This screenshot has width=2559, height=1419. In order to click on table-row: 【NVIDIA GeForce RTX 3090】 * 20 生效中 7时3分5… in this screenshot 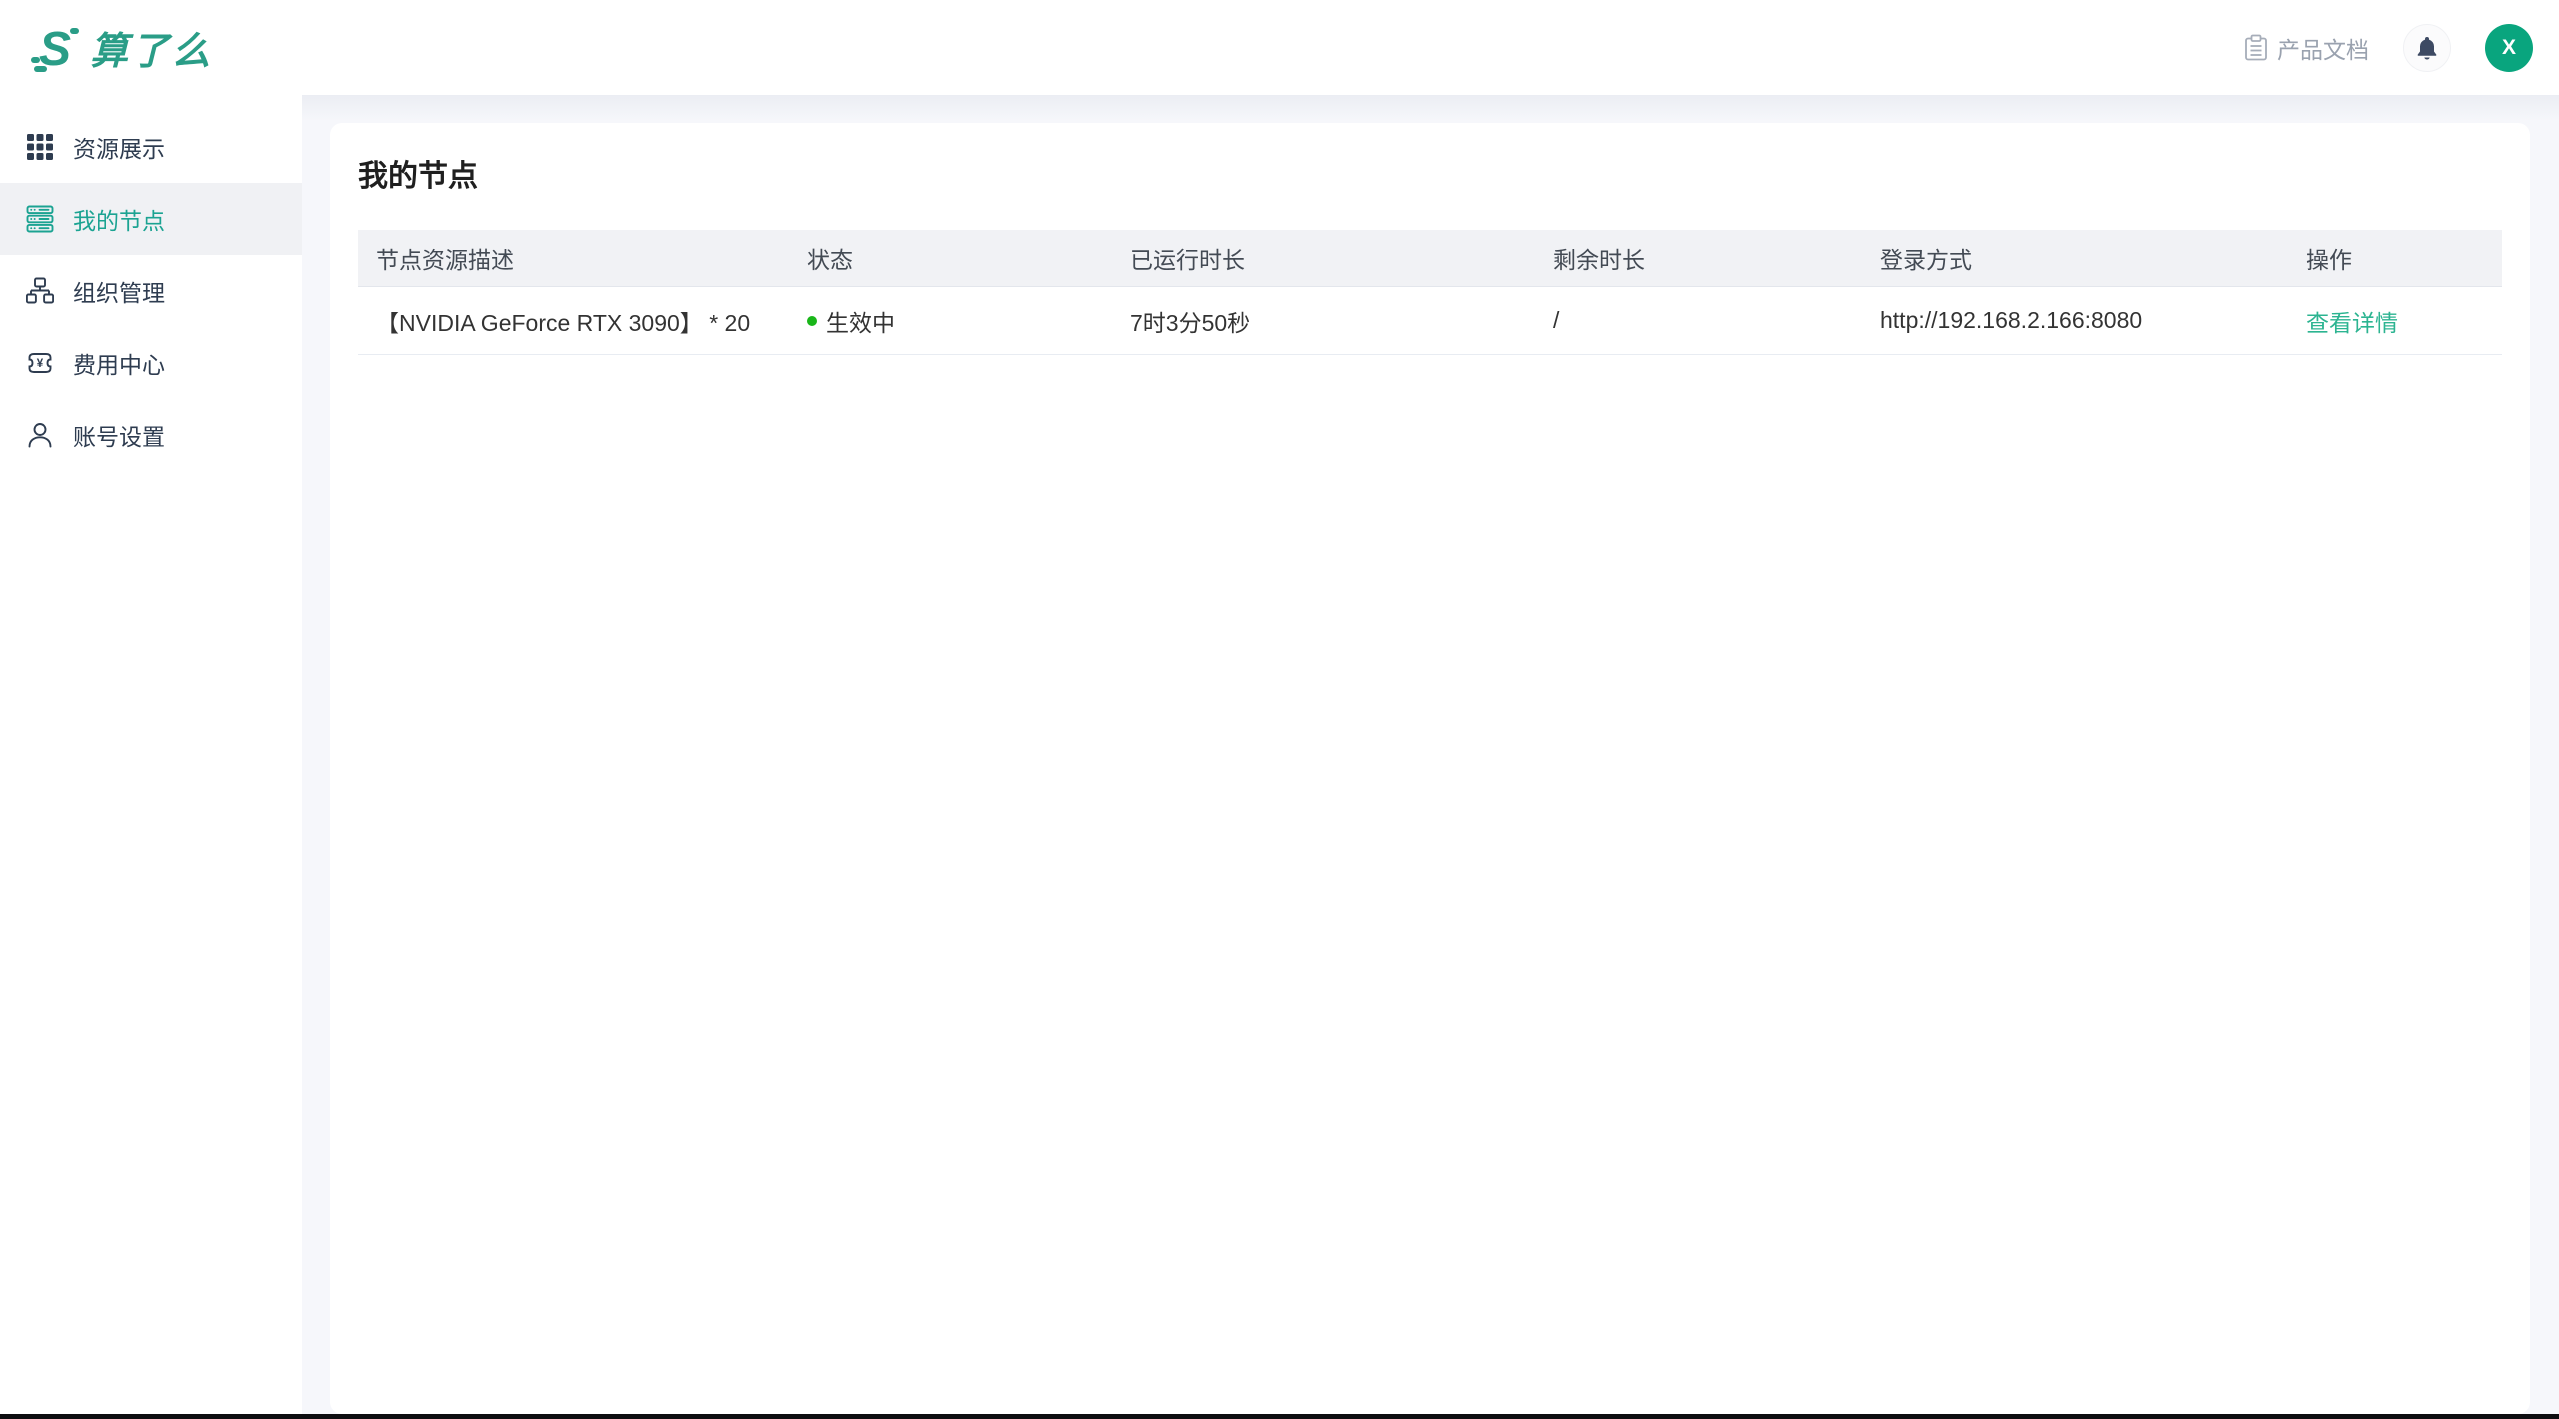, I will do `click(1430, 321)`.